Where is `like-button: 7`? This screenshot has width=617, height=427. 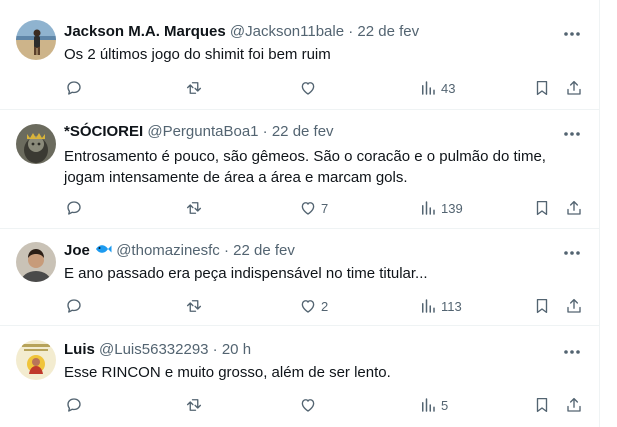 like-button: 7 is located at coordinates (310, 208).